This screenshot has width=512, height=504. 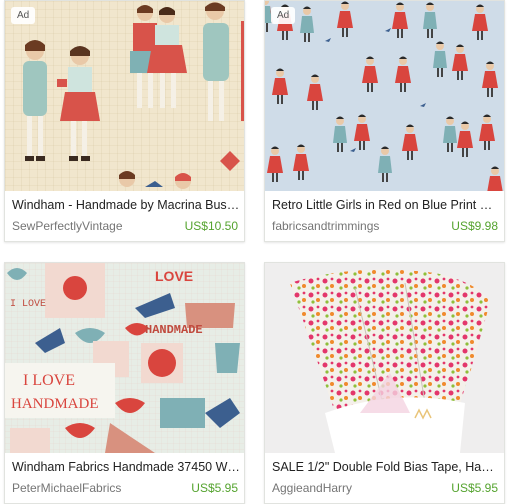 I want to click on shop-name: SewPerfectlyVintage, so click(x=67, y=226).